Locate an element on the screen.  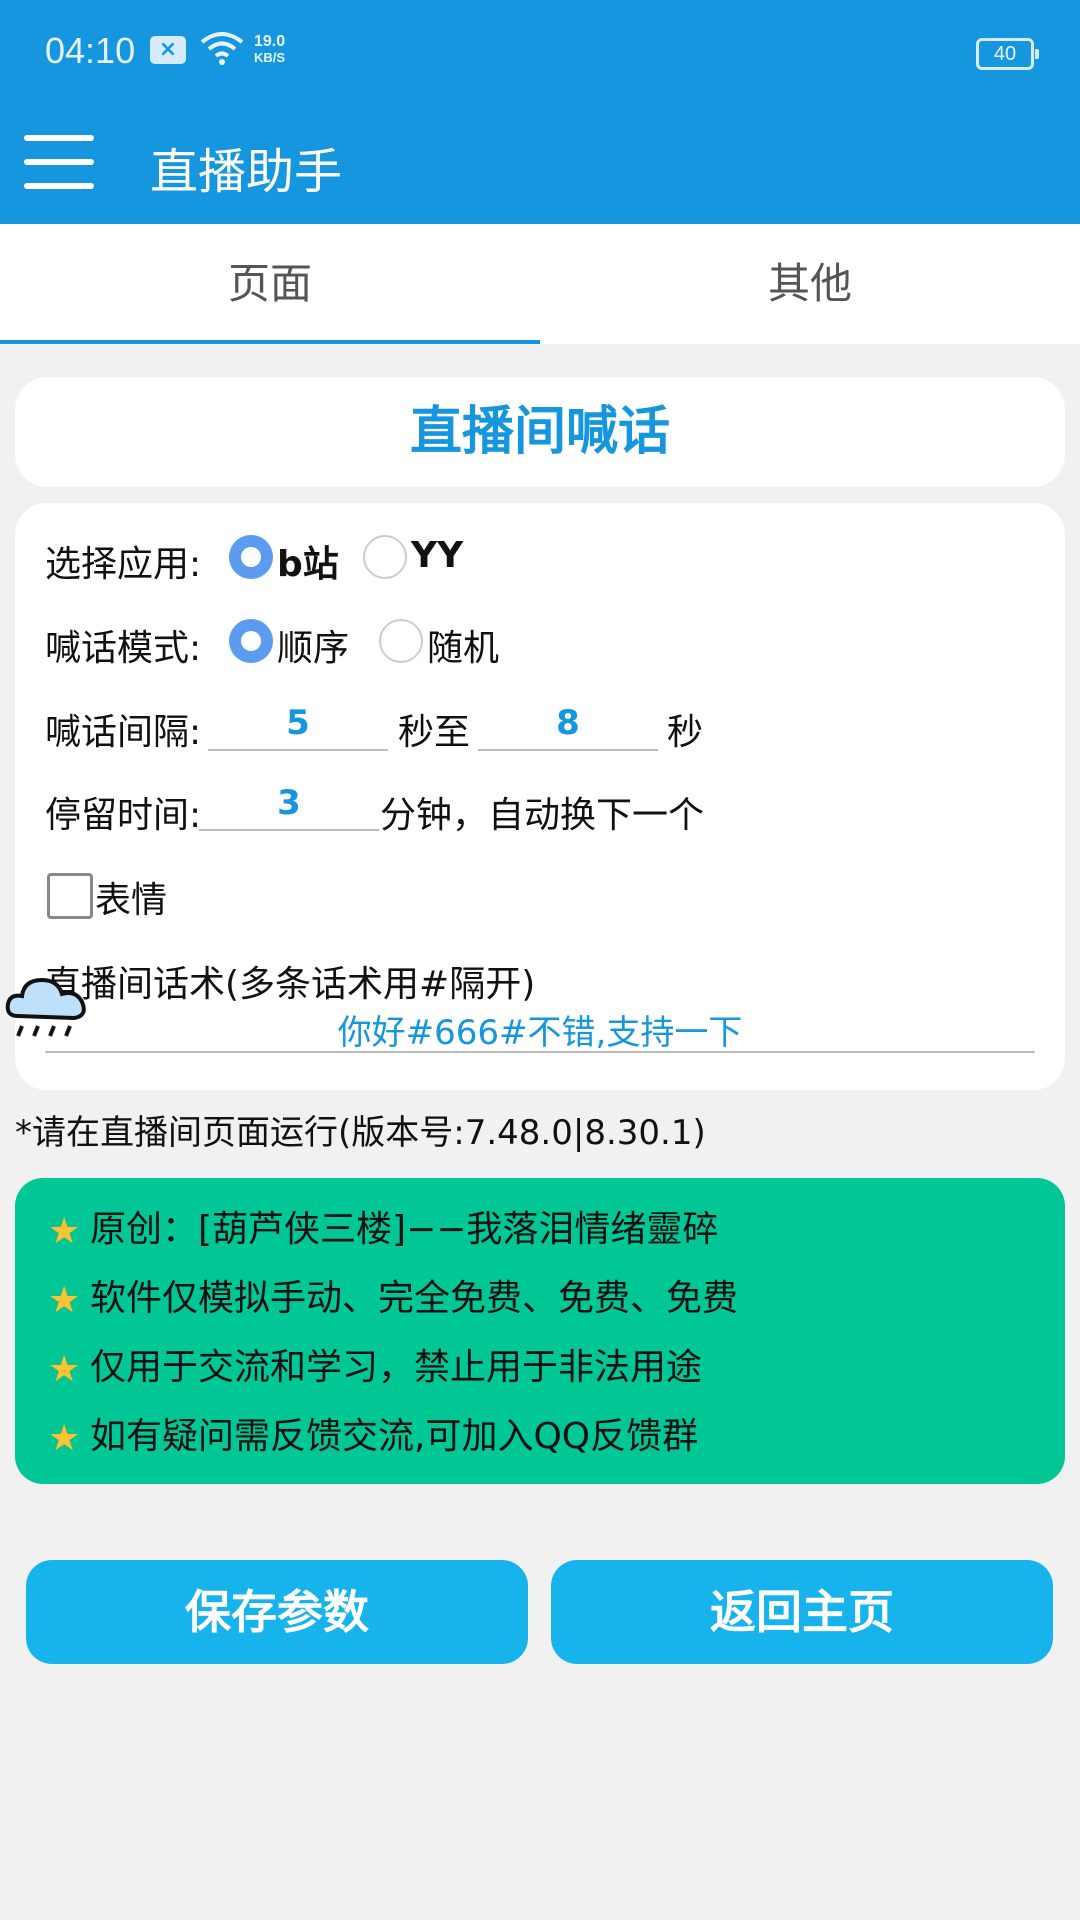
stay-time-suffix: 分钟，自动换下一个 is located at coordinates (542, 815).